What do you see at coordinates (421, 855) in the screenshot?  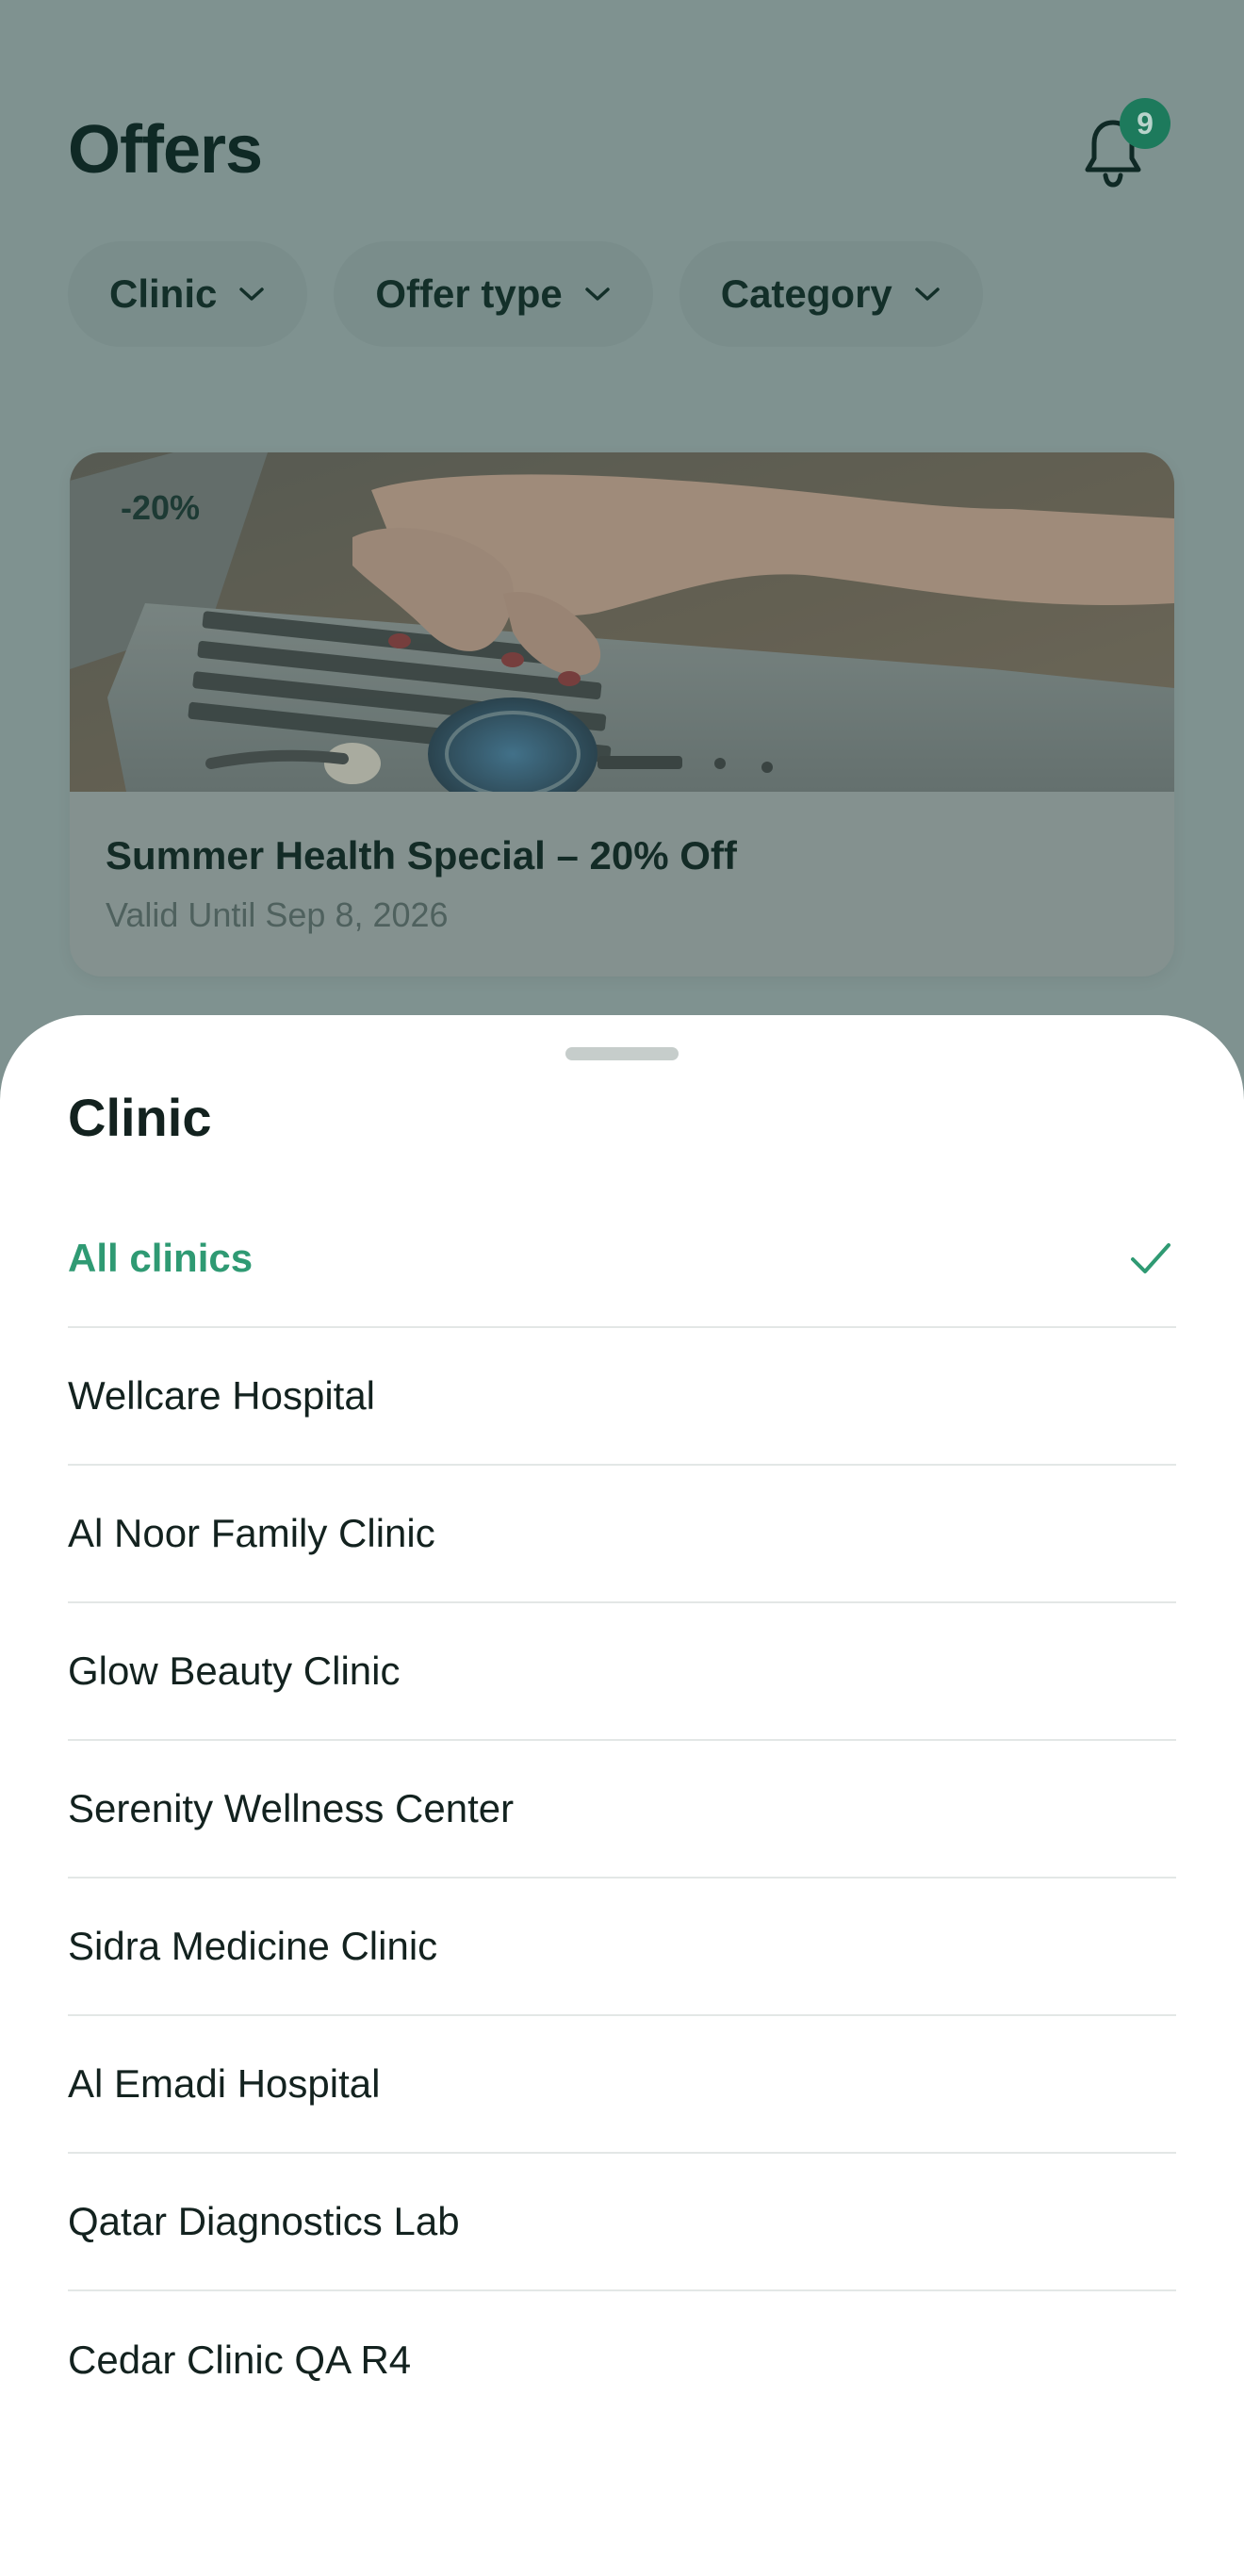 I see `offer-title: Summer Health Special – 20% Off` at bounding box center [421, 855].